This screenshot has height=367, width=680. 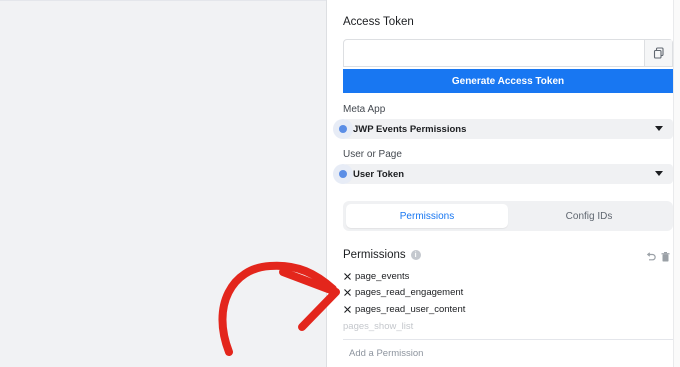 What do you see at coordinates (378, 326) in the screenshot?
I see `permission-suggestion: pages_show_list` at bounding box center [378, 326].